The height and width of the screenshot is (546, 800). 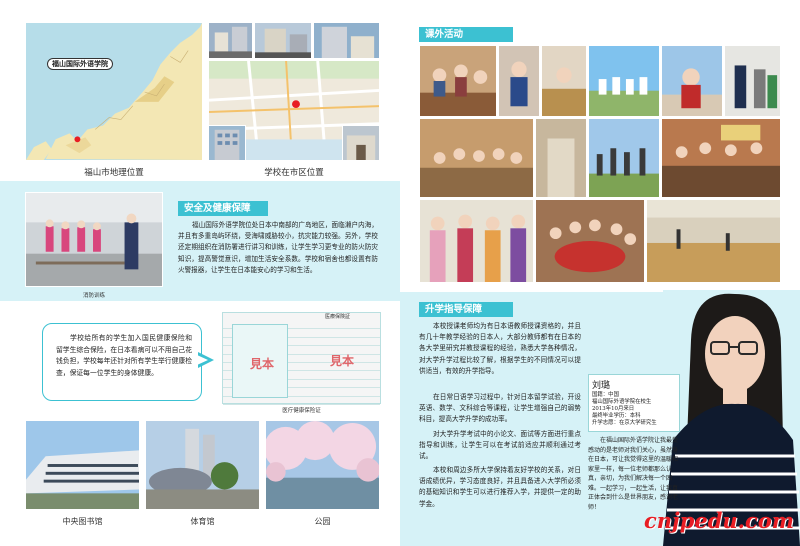 I want to click on insurance-stamp-2: 見本, so click(x=342, y=361).